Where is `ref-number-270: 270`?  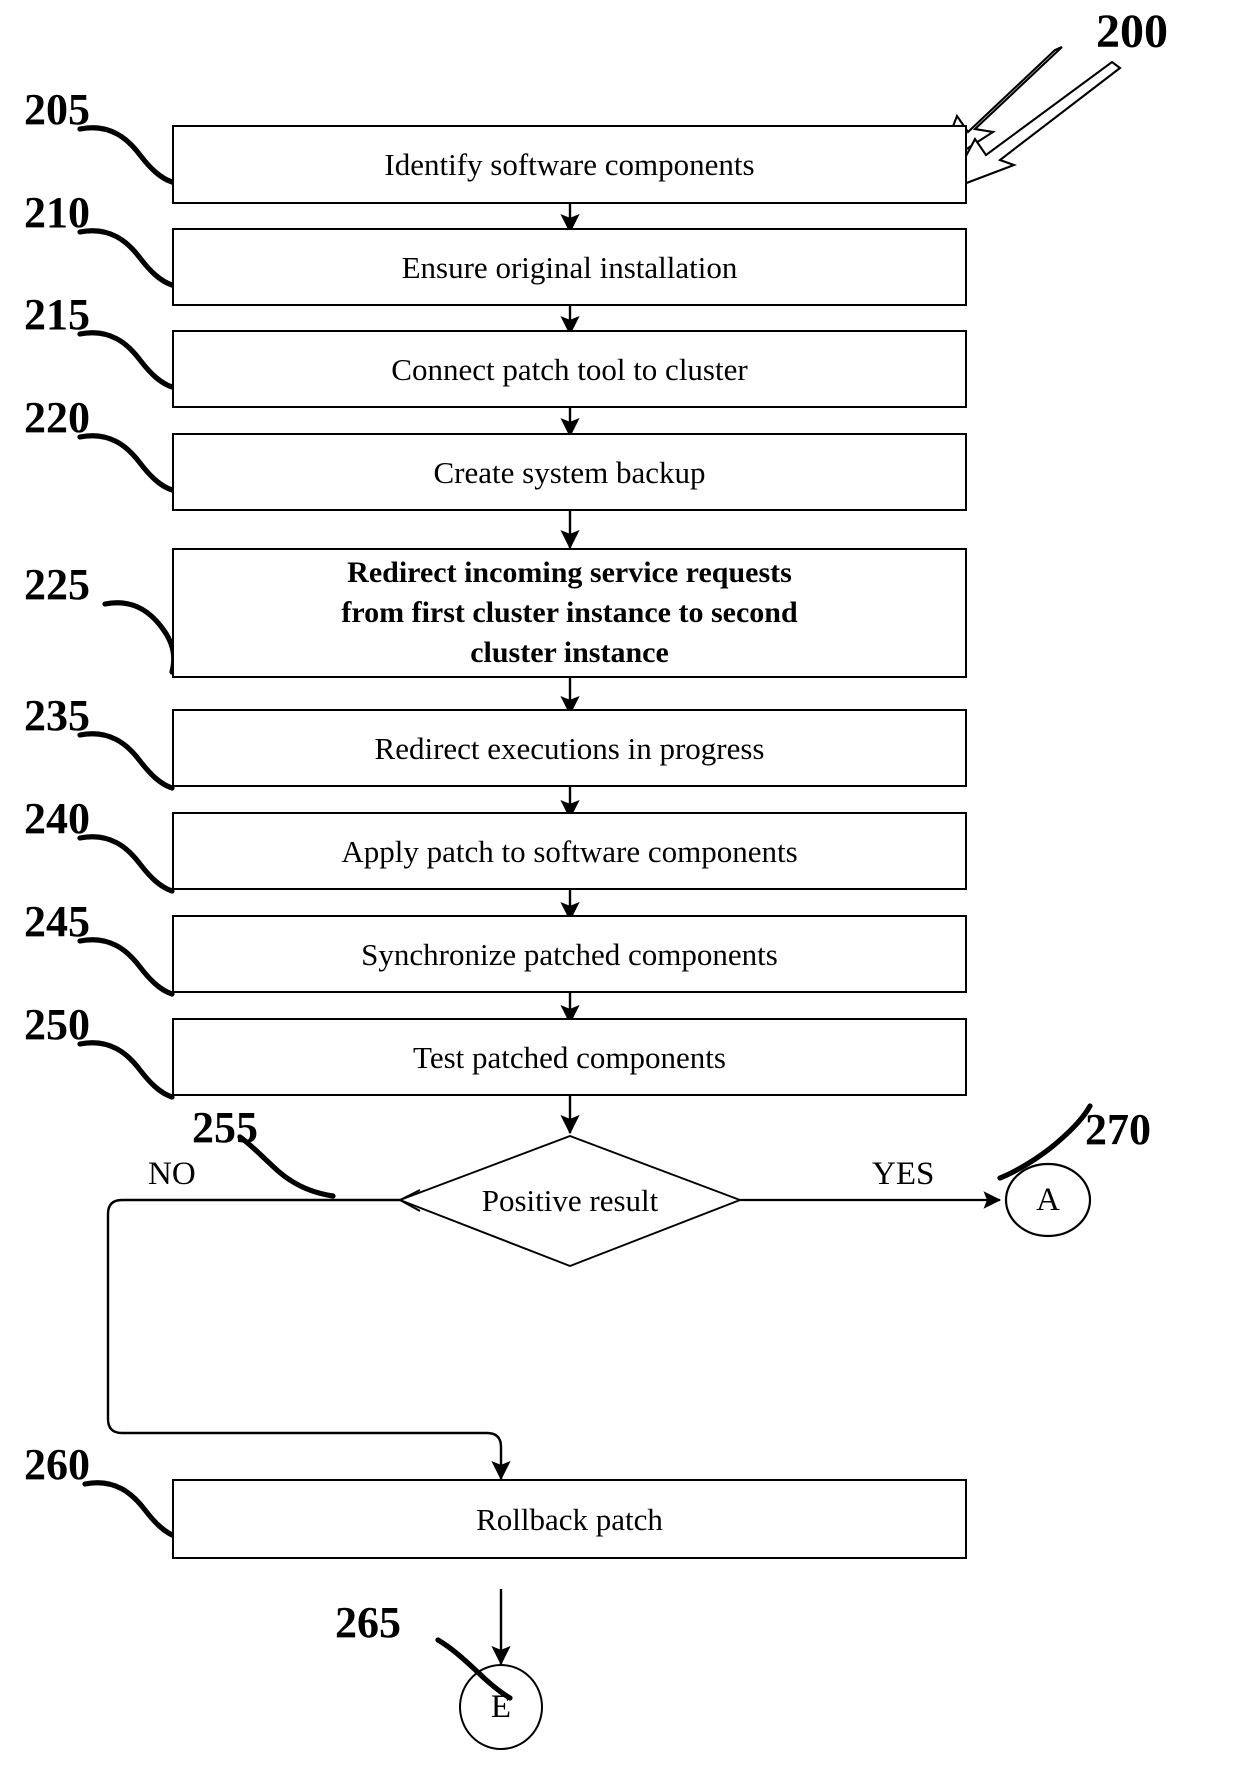 ref-number-270: 270 is located at coordinates (1118, 1129).